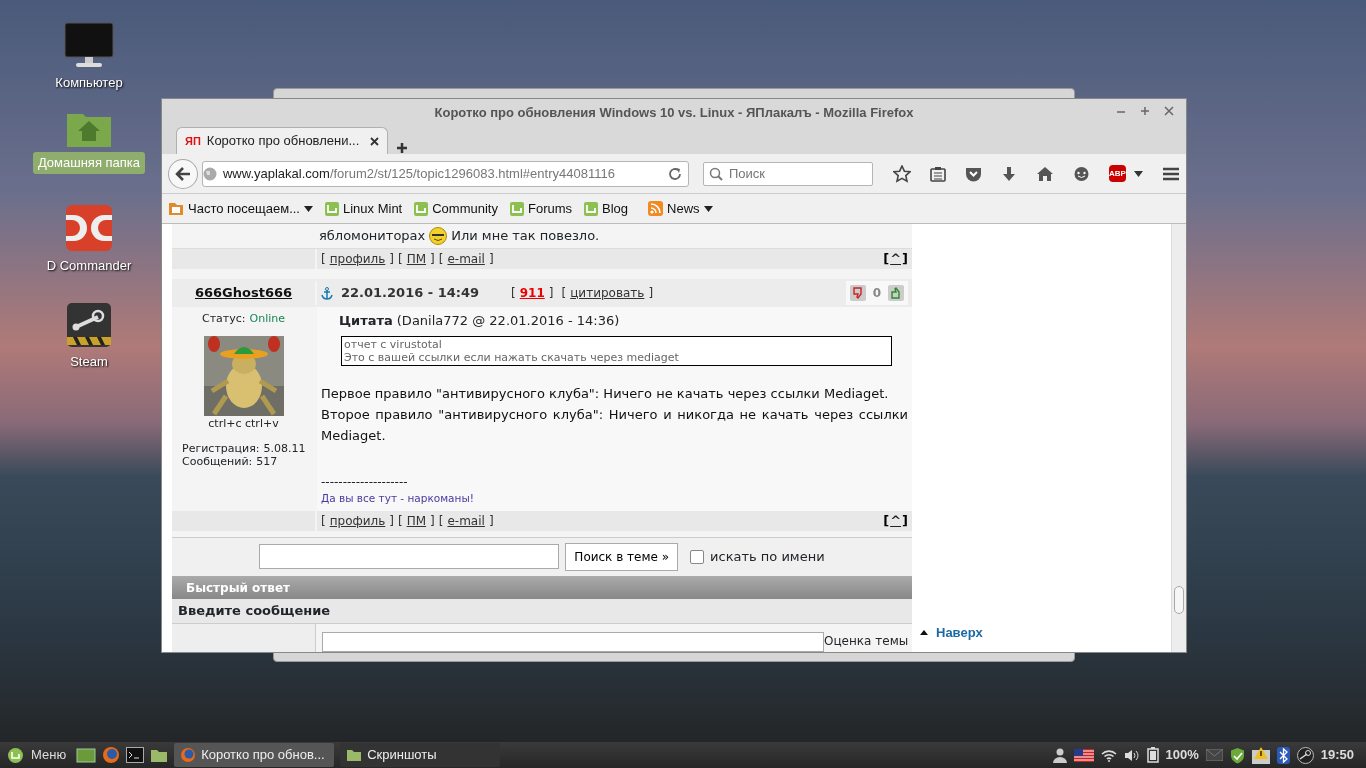 This screenshot has width=1366, height=768. What do you see at coordinates (366, 321) in the screenshot?
I see `quote-title: Цитата` at bounding box center [366, 321].